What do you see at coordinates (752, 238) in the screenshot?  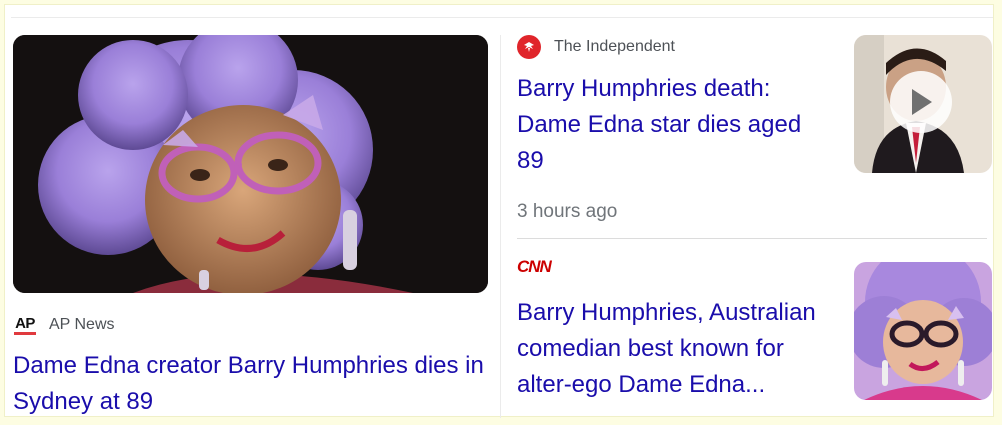 I see `row-divider` at bounding box center [752, 238].